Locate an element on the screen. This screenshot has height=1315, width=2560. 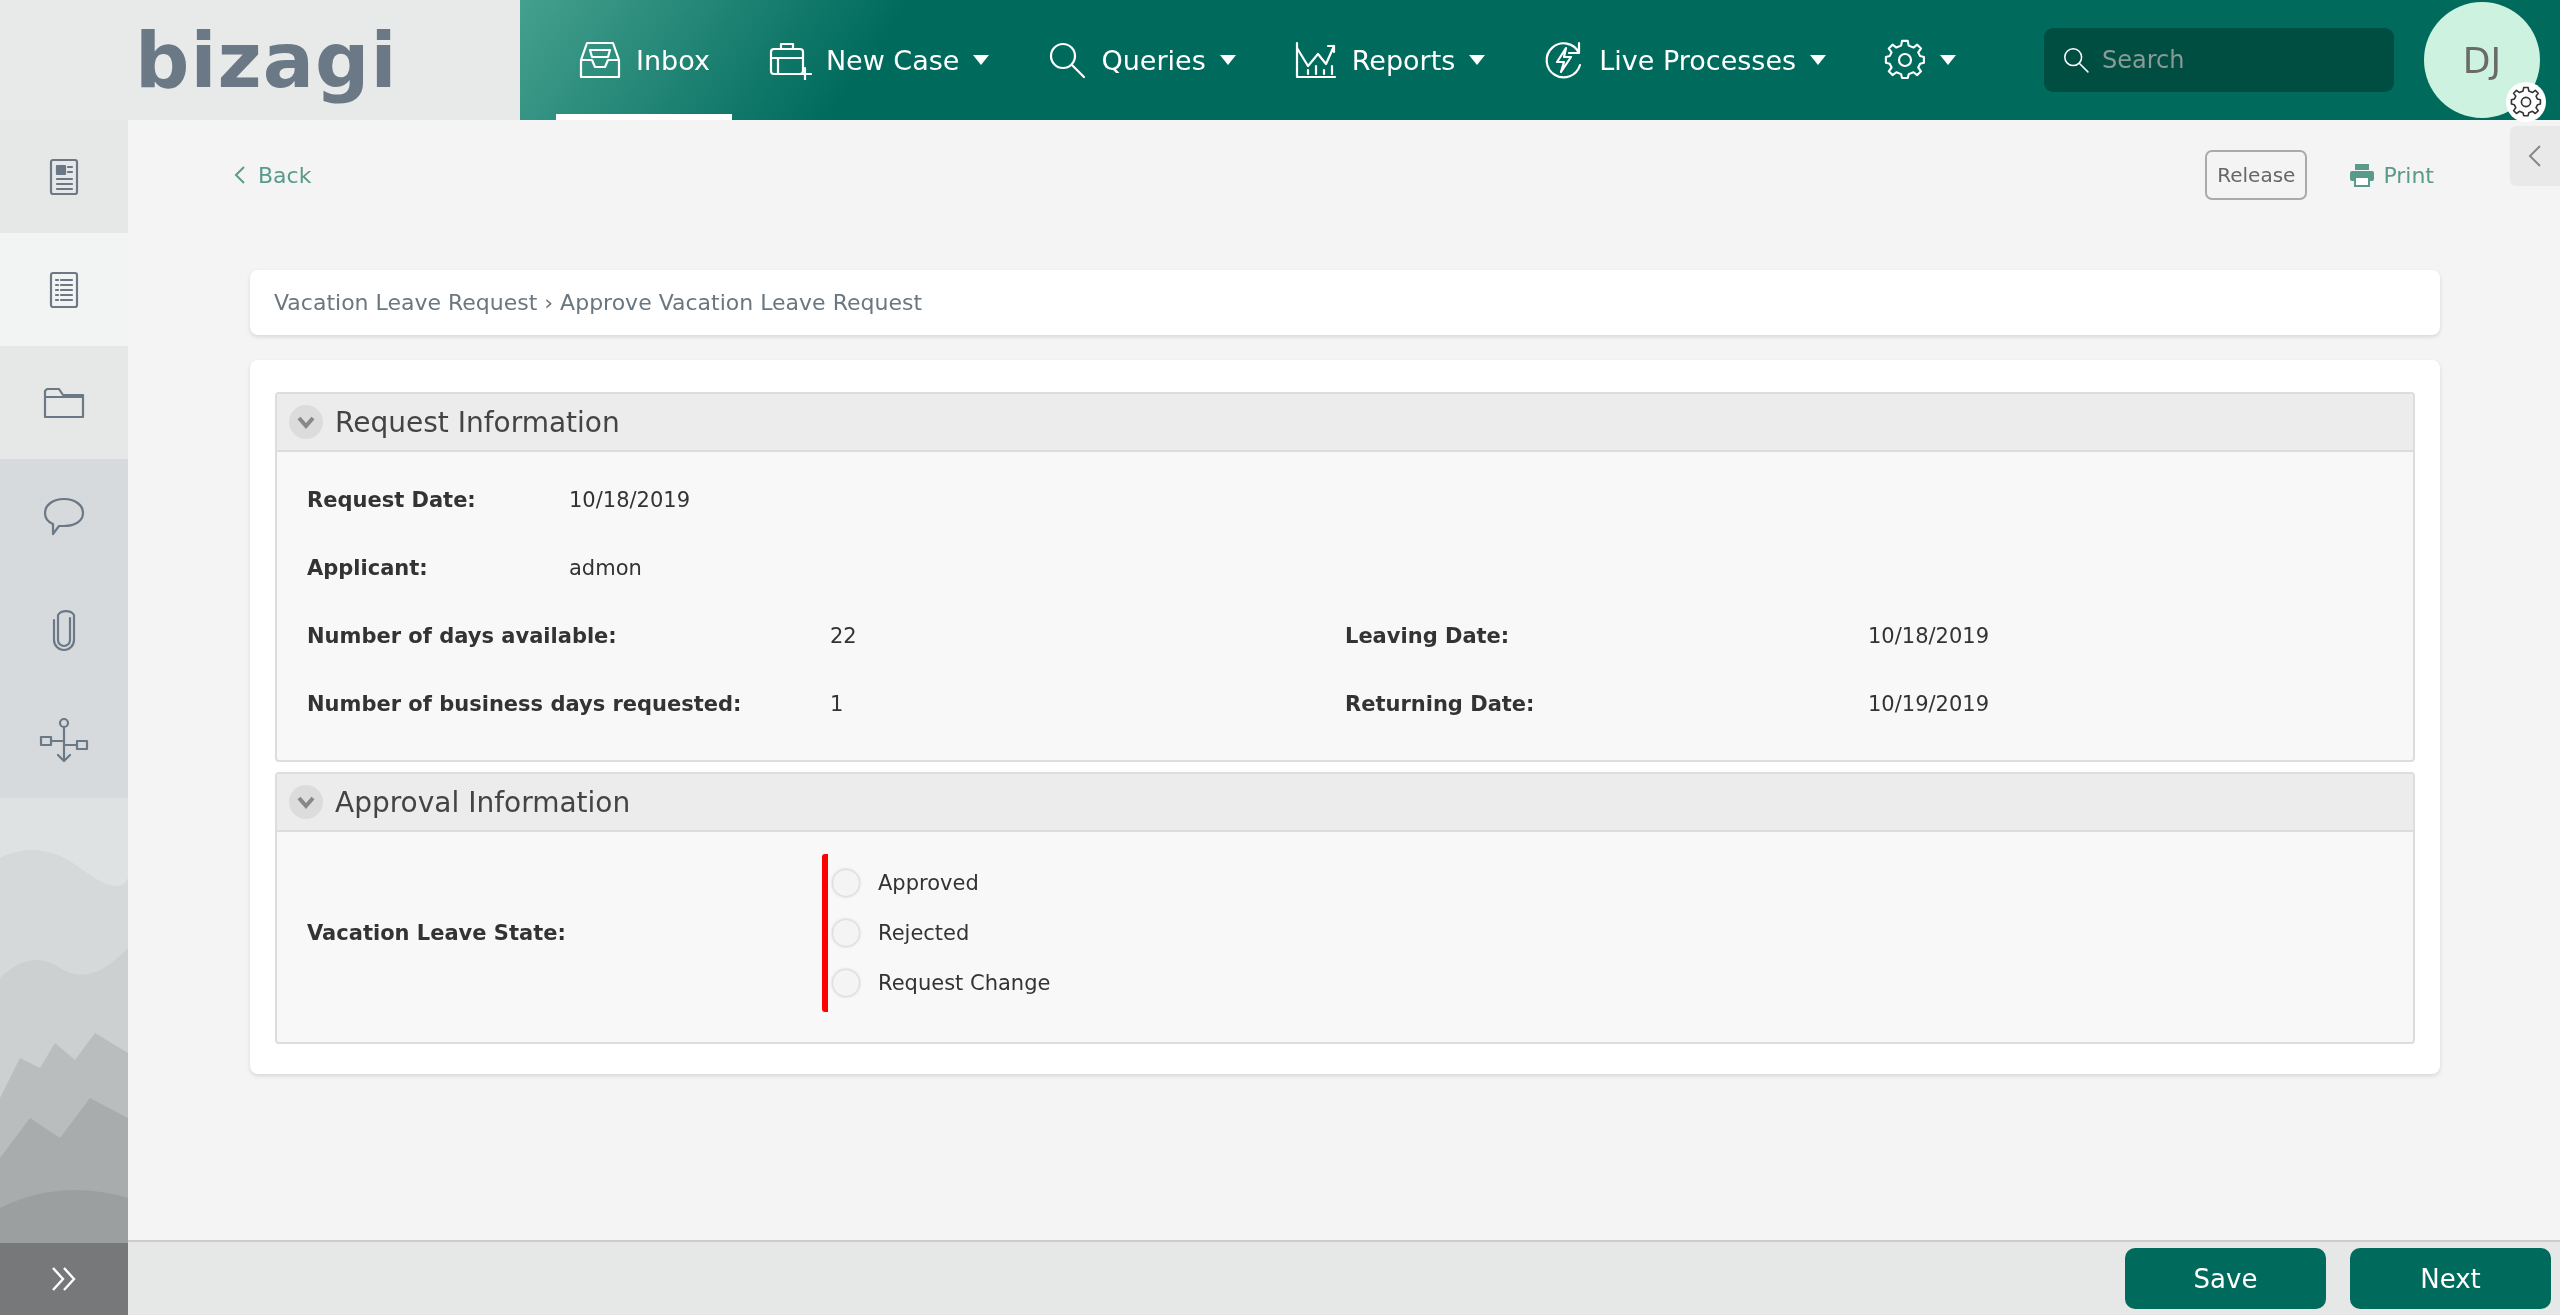
release-button: Release is located at coordinates (2256, 175).